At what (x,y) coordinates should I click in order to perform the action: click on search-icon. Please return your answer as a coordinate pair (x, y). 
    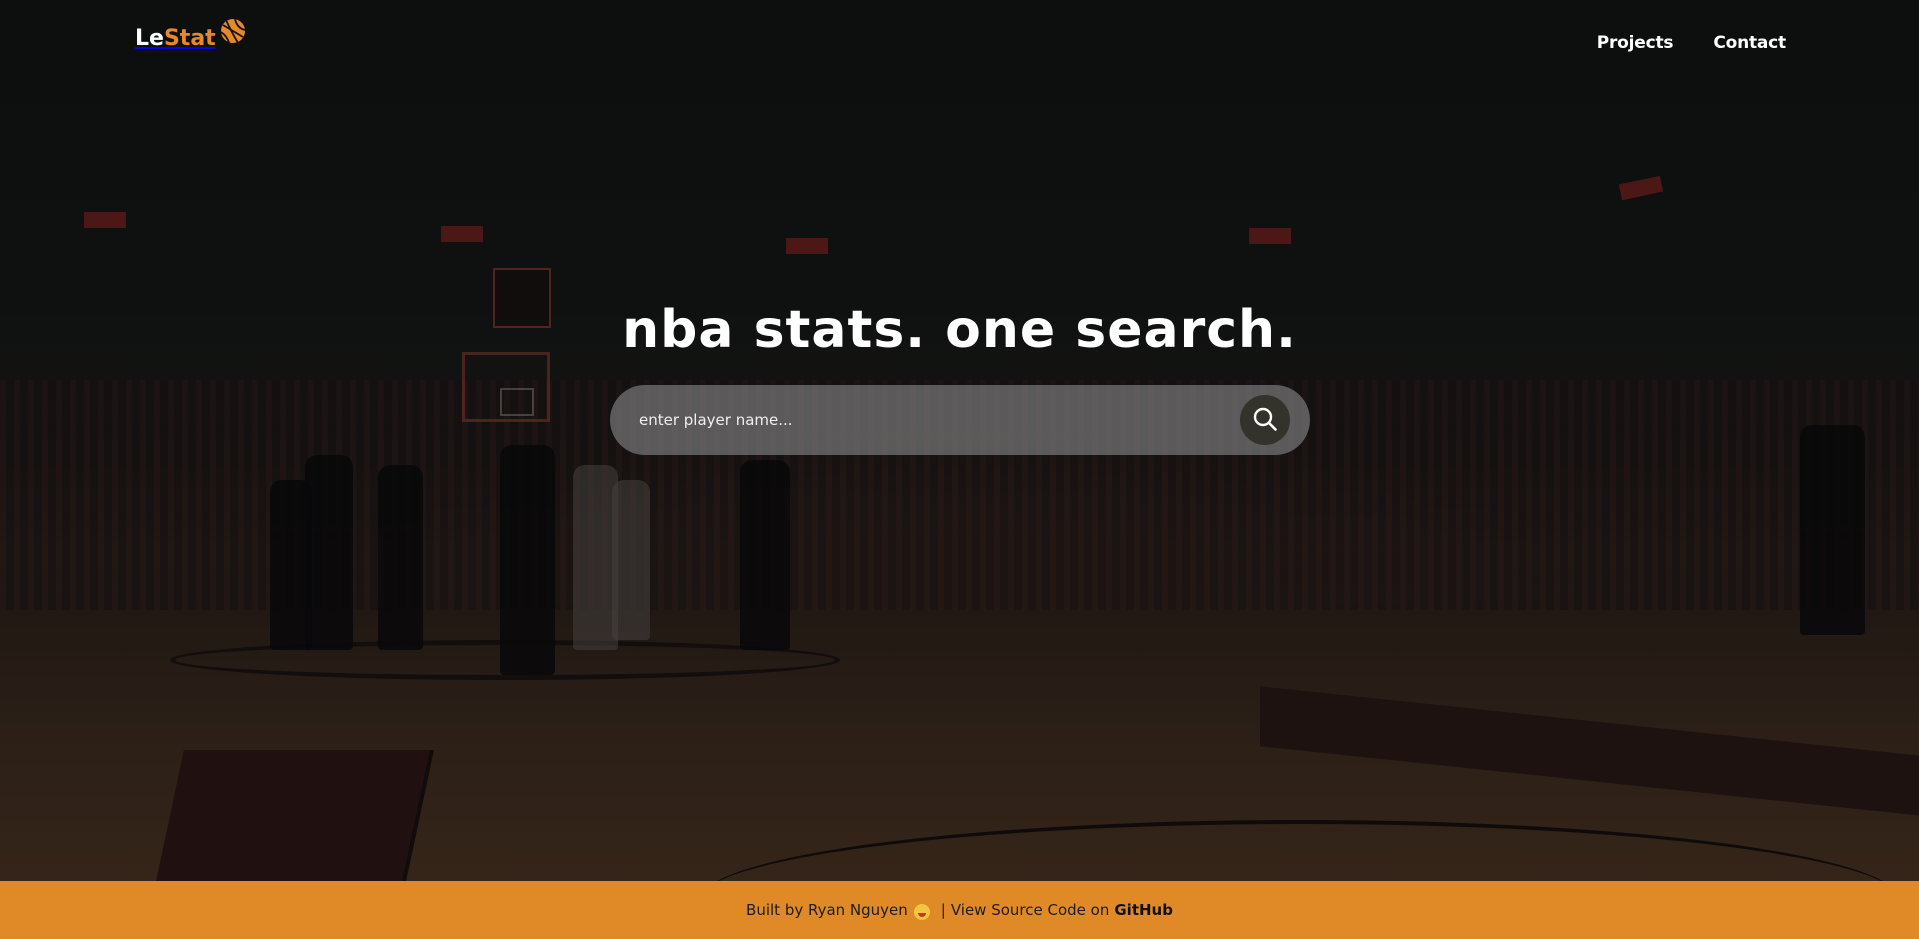
    Looking at the image, I should click on (1265, 420).